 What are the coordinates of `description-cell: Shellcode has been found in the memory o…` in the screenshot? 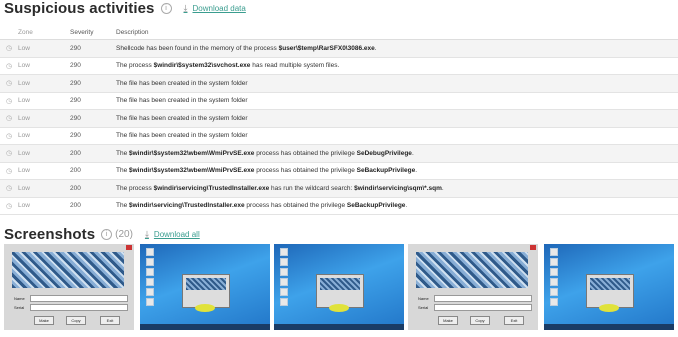 It's located at (397, 48).